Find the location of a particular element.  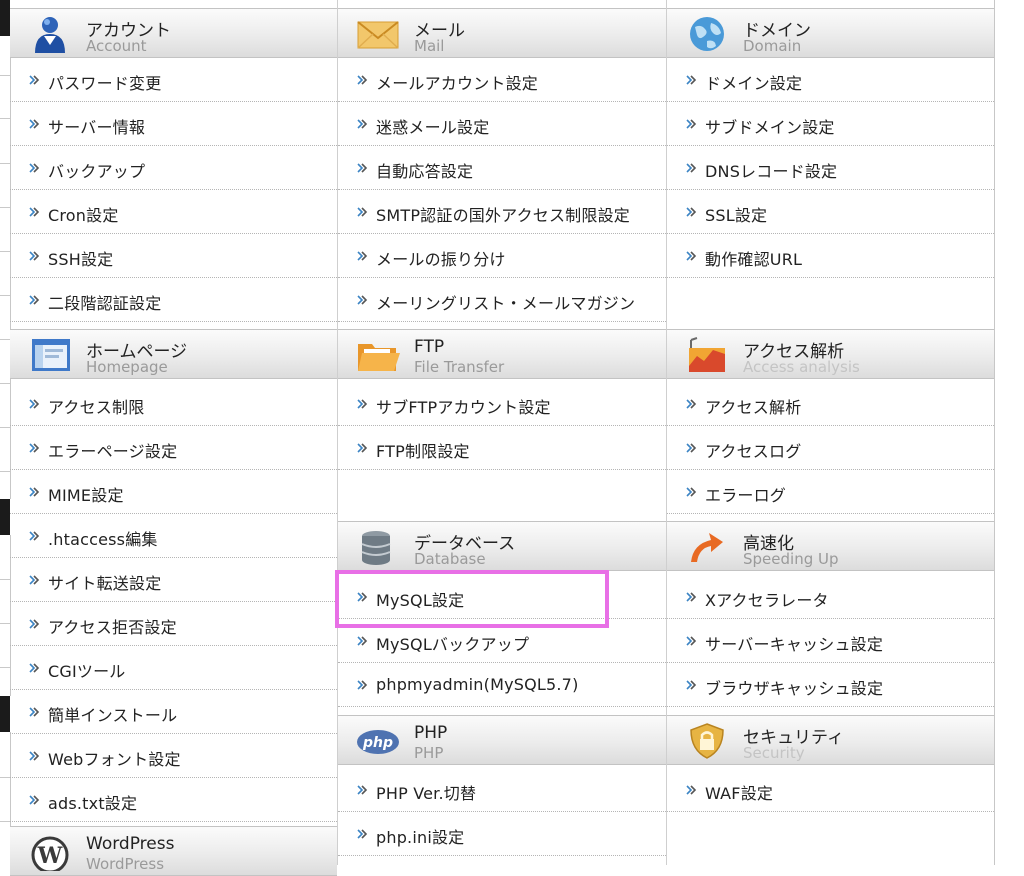

menu-item-htaccess: .htaccess編集 is located at coordinates (173, 536).